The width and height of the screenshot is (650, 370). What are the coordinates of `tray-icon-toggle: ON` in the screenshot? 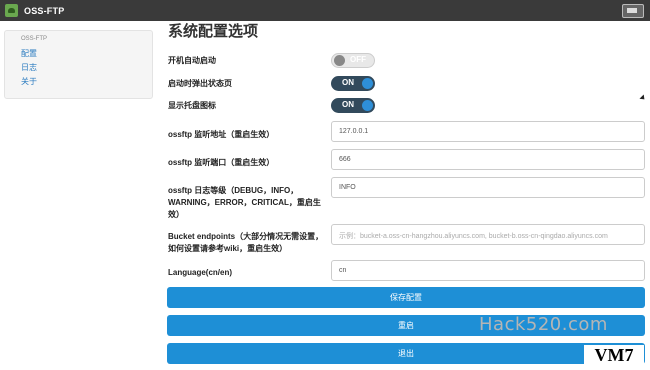 It's located at (353, 105).